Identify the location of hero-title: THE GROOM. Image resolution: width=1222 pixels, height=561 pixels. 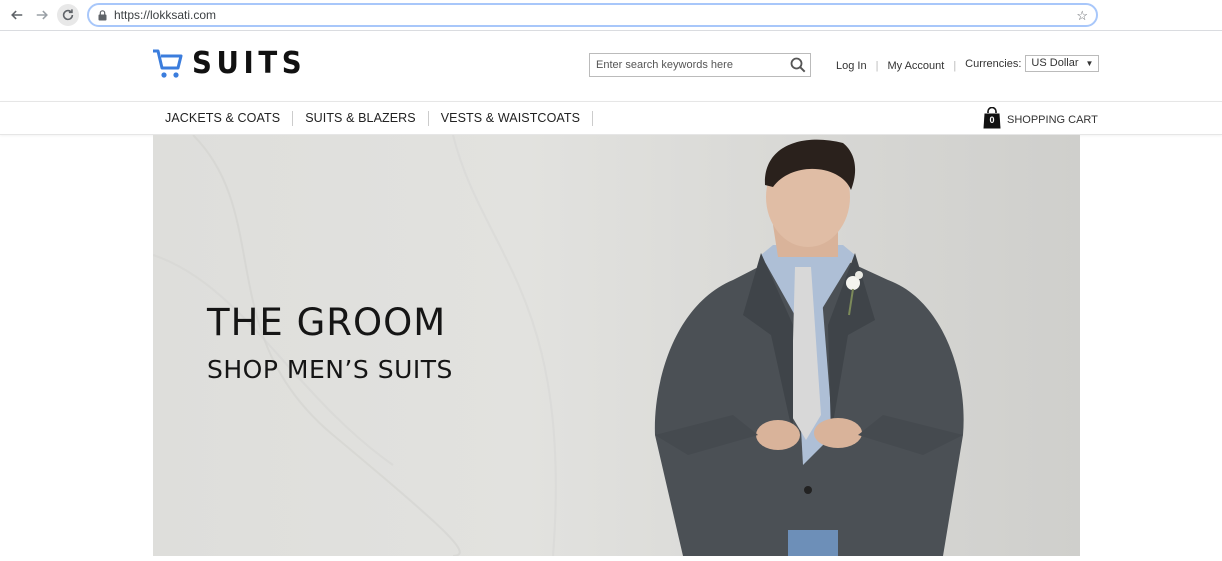
(327, 322).